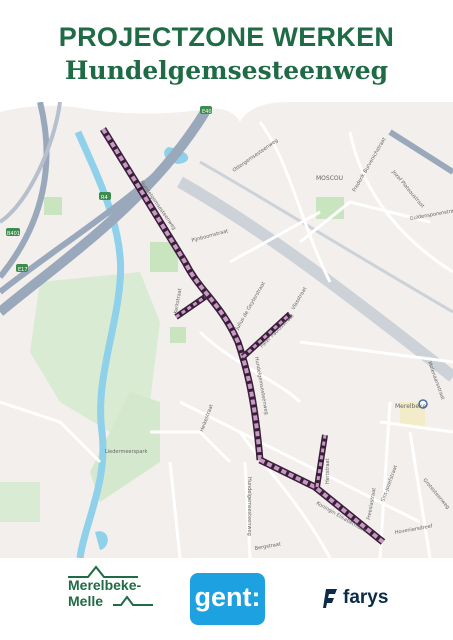 Image resolution: width=453 pixels, height=640 pixels. I want to click on gent-logo: gent:, so click(227, 599).